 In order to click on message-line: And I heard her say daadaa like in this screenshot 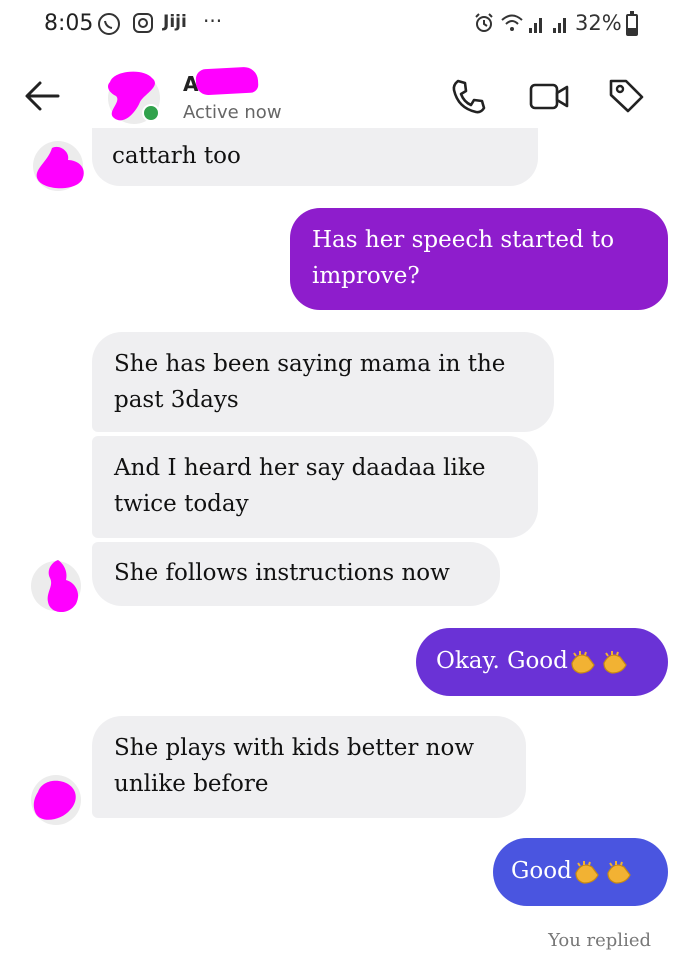, I will do `click(300, 468)`.